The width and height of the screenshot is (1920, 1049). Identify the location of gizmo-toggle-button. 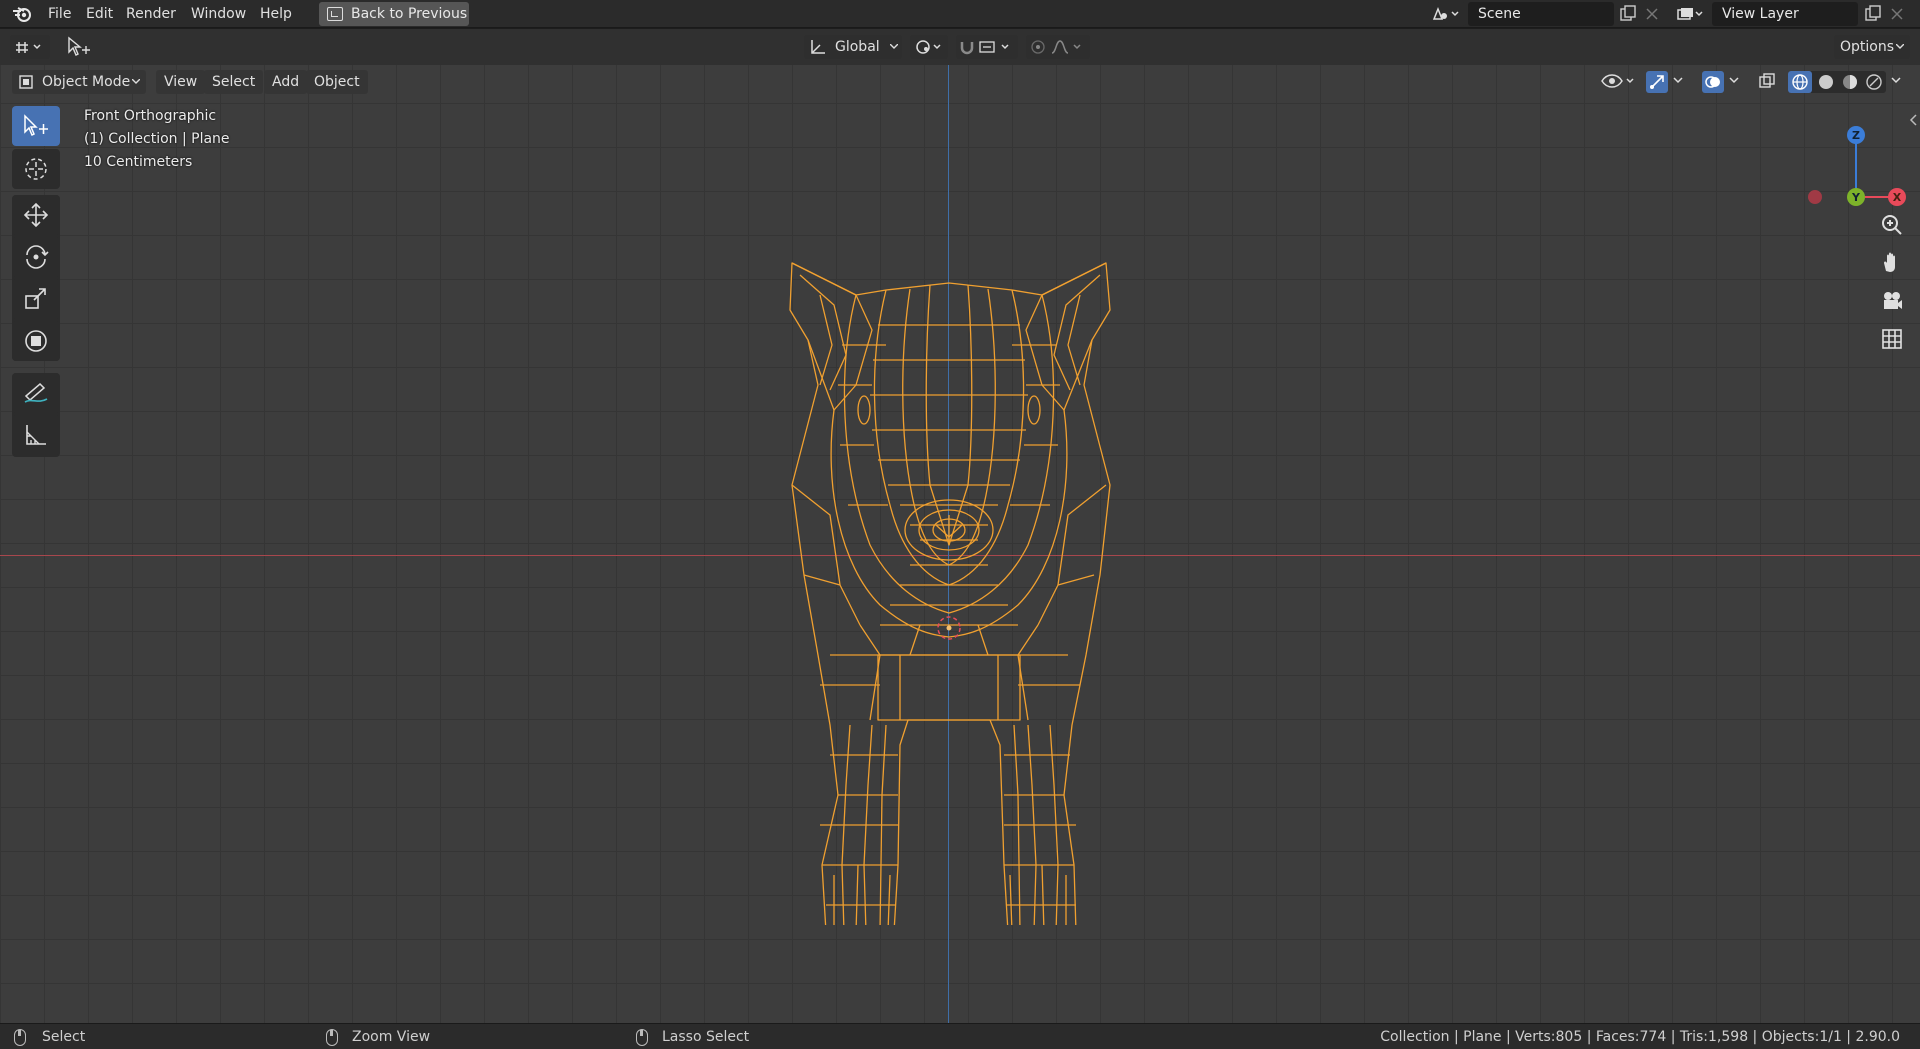
(1657, 82).